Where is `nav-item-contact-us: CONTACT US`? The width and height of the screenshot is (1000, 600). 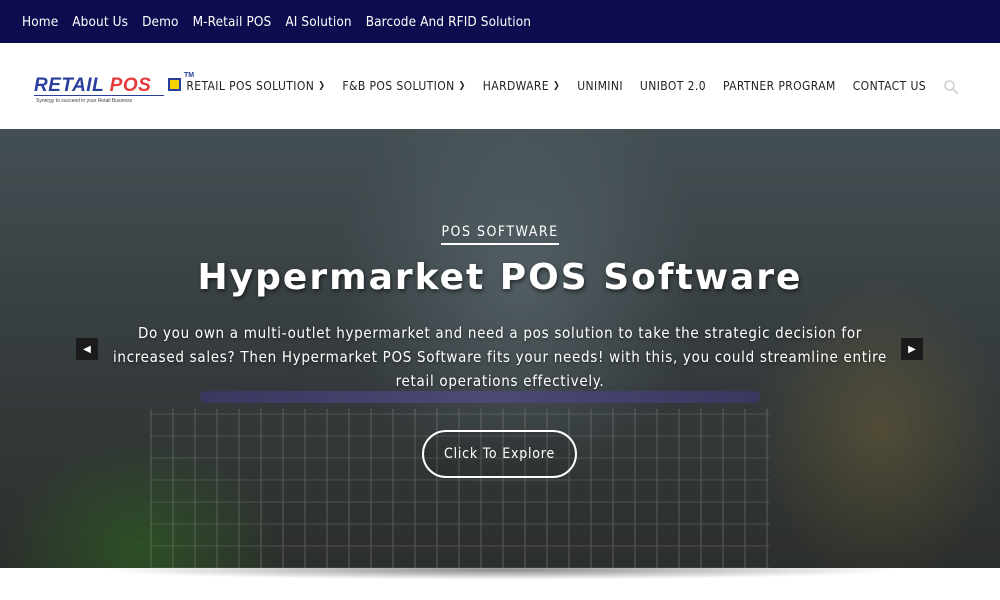 nav-item-contact-us: CONTACT US is located at coordinates (889, 86).